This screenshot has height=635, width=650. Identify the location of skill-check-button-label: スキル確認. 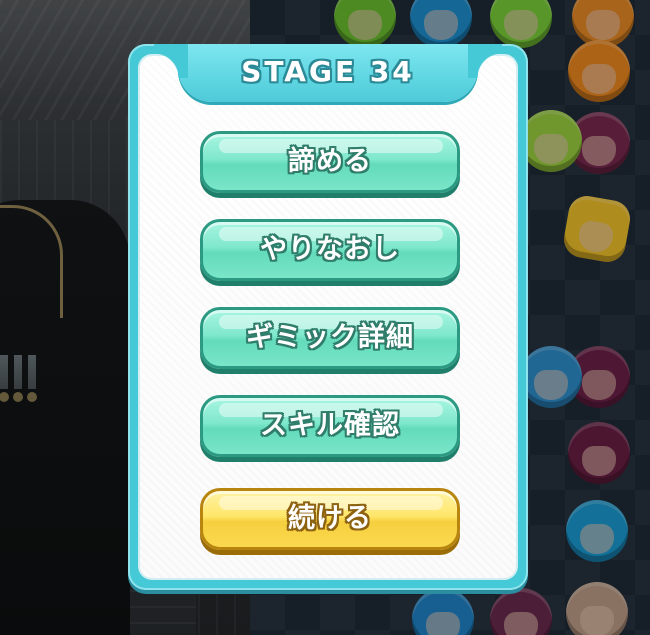
(330, 425).